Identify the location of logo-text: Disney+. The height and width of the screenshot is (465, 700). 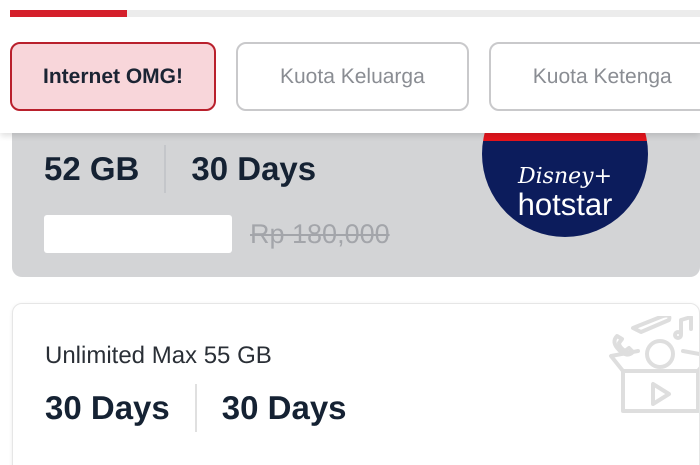
(565, 177).